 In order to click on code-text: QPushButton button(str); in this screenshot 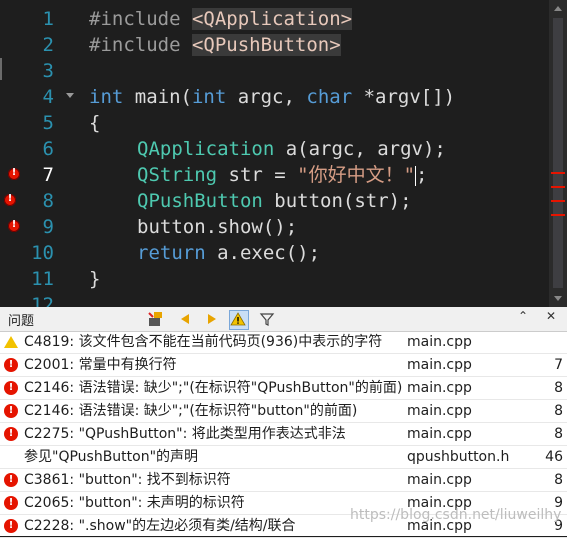, I will do `click(274, 201)`.